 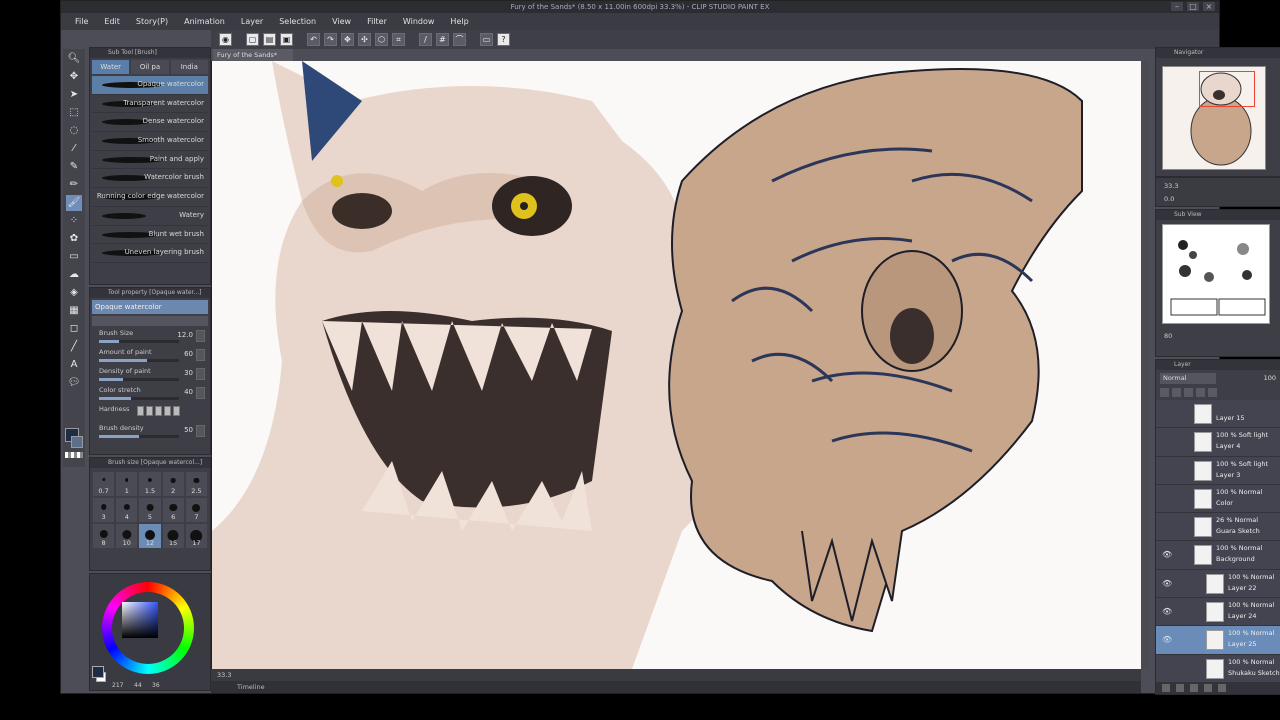 I want to click on operation-tool-icon: ➤, so click(x=74, y=95).